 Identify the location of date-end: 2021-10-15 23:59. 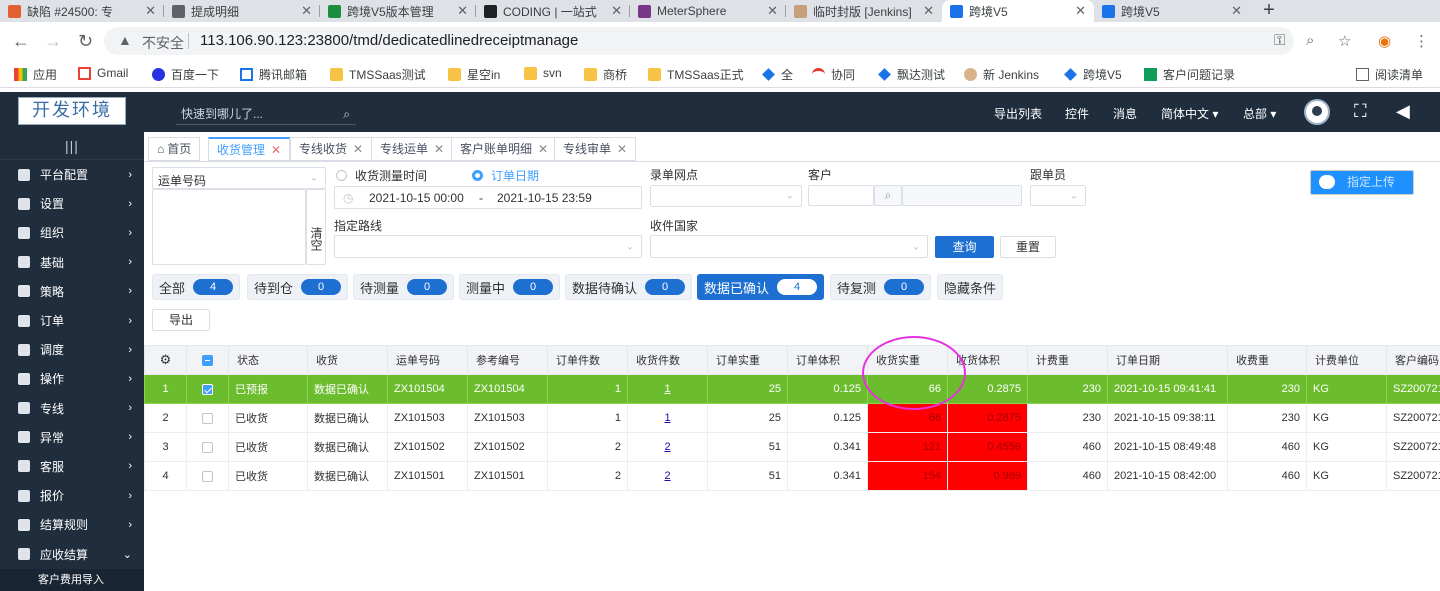
(544, 198).